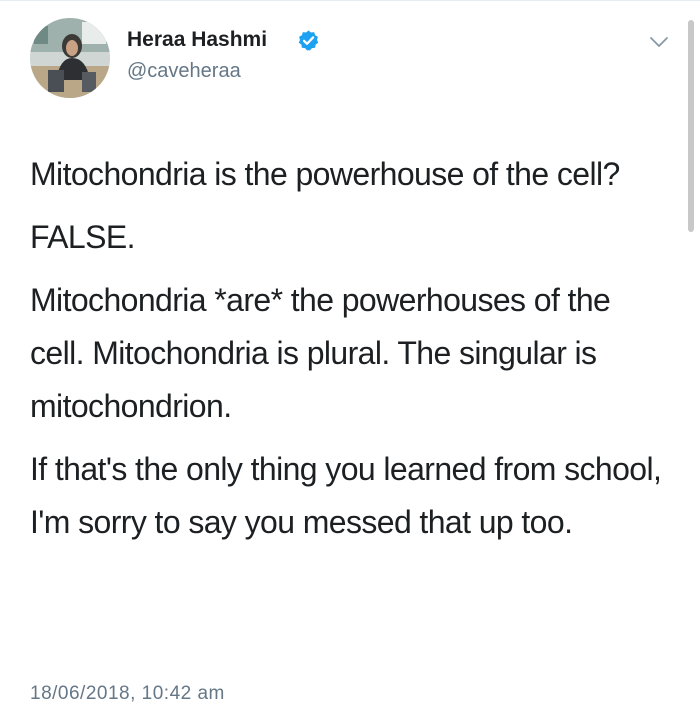  I want to click on top-divider, so click(350, 0).